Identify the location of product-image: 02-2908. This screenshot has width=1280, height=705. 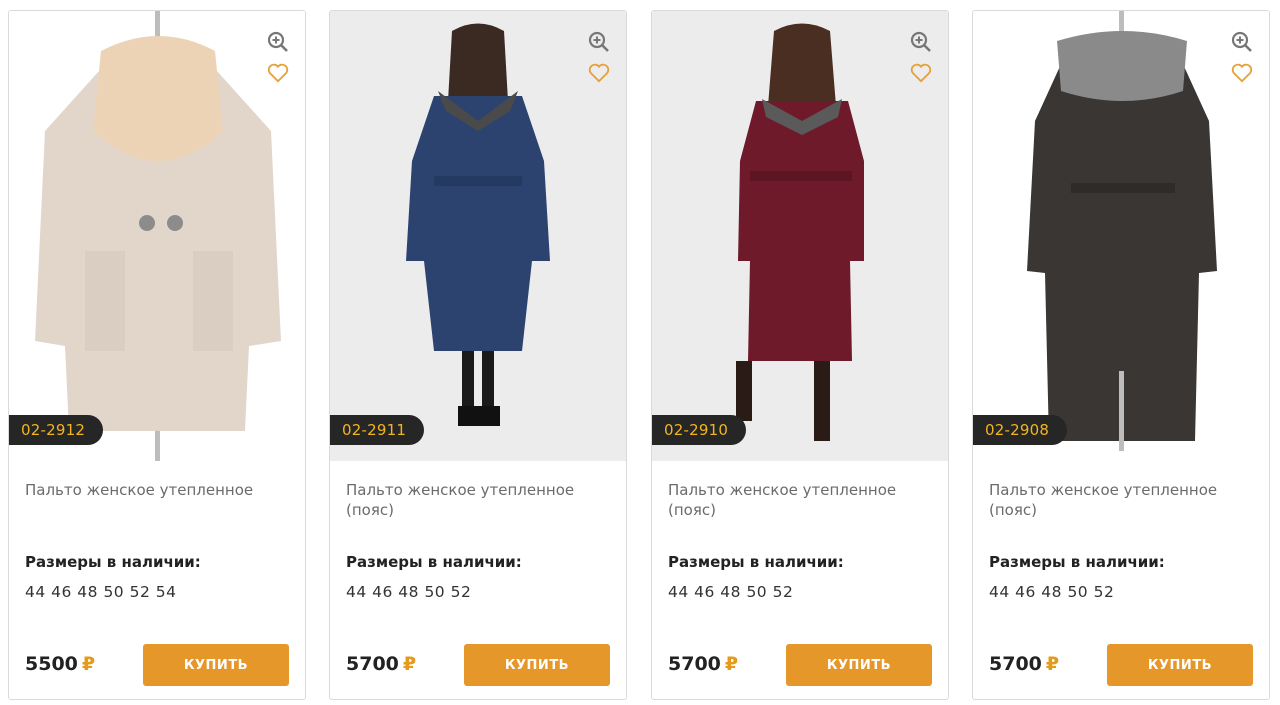
(1121, 236).